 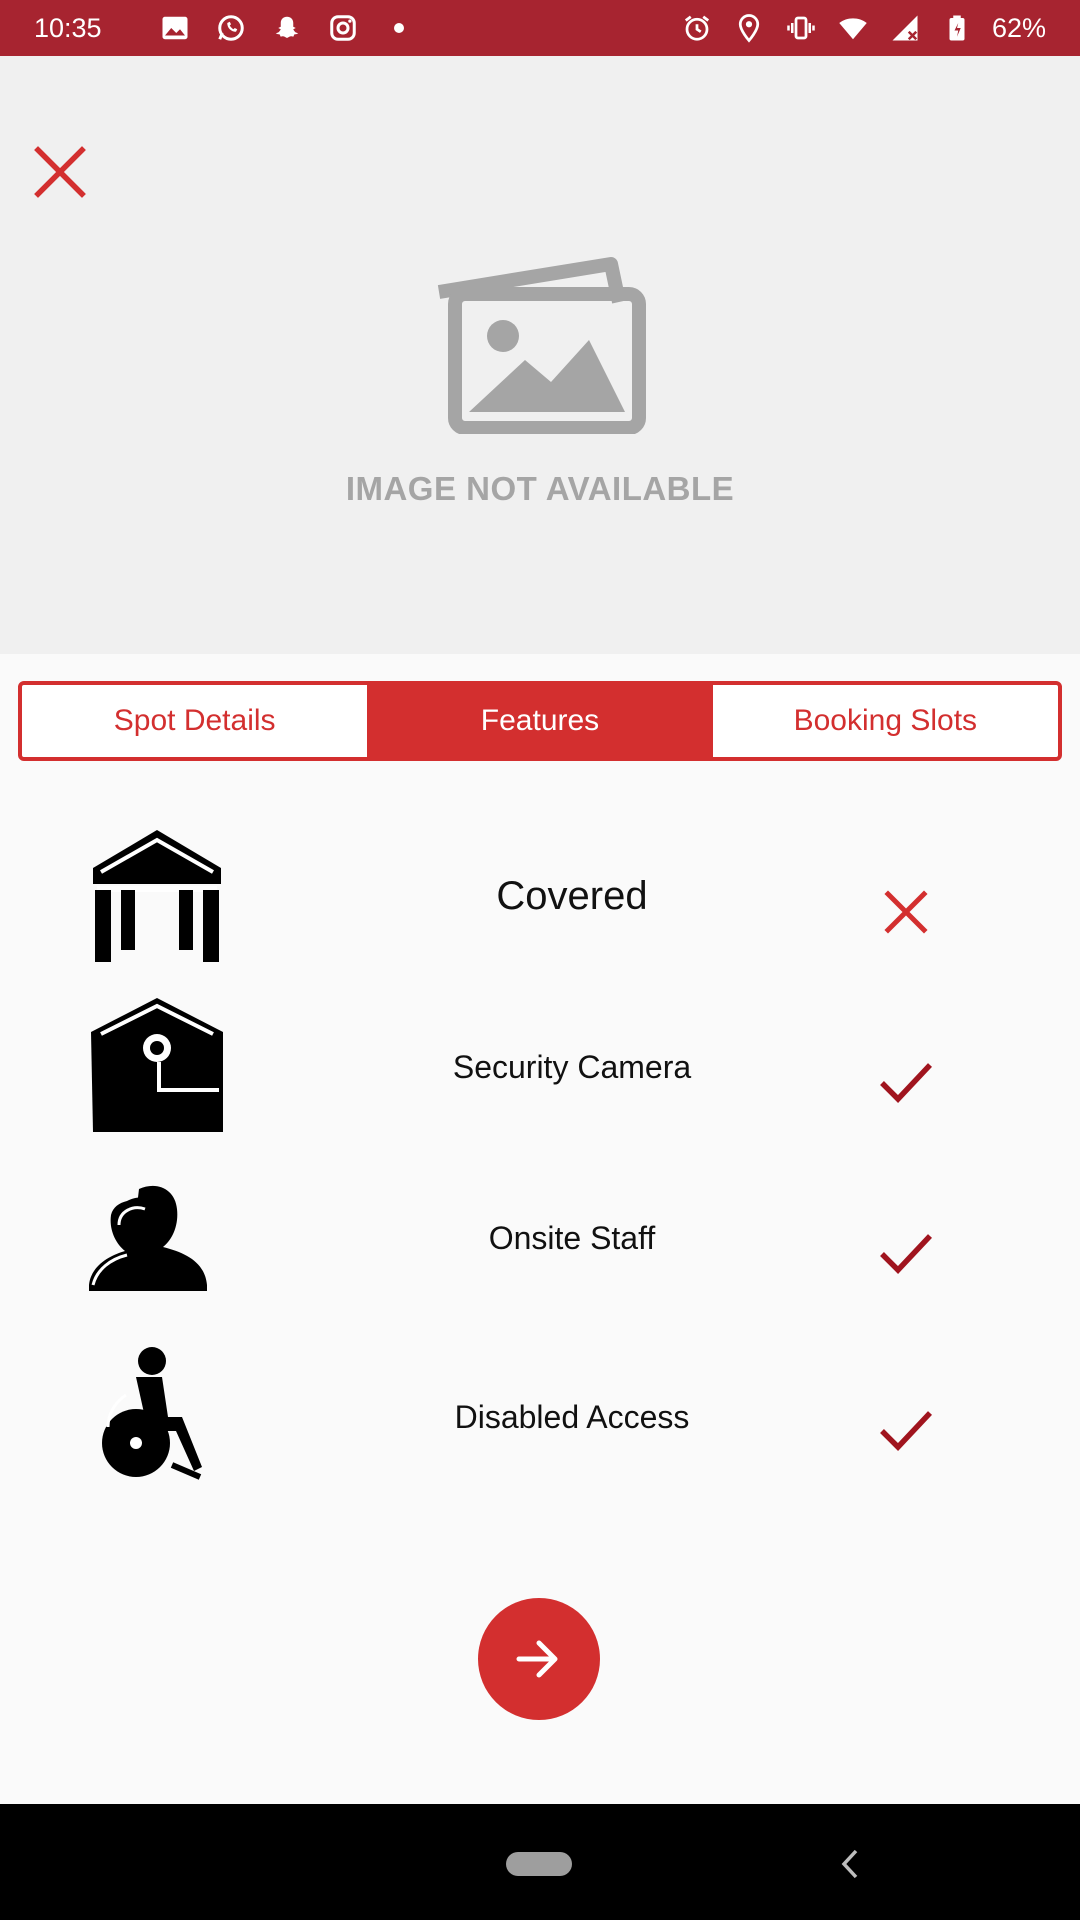 I want to click on wifi-icon, so click(x=853, y=28).